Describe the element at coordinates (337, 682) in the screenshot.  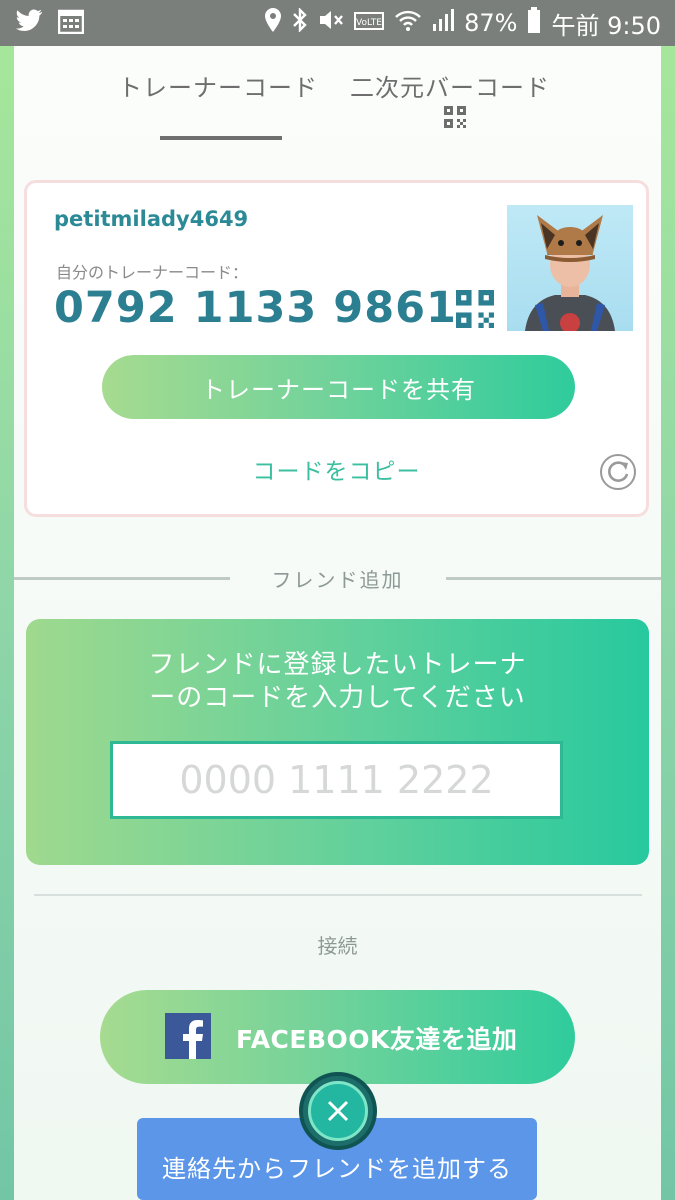
I see `add-friend-prompt: フレンドに登録したいトレーナ ーのコードを入力してください` at that location.